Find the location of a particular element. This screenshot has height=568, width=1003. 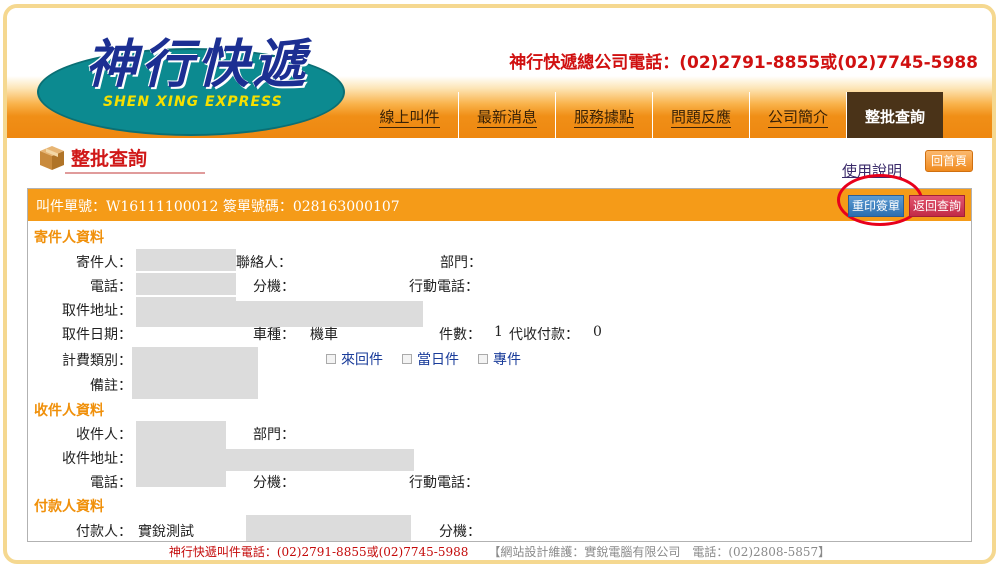

page-title: 整批查詢 is located at coordinates (109, 159).